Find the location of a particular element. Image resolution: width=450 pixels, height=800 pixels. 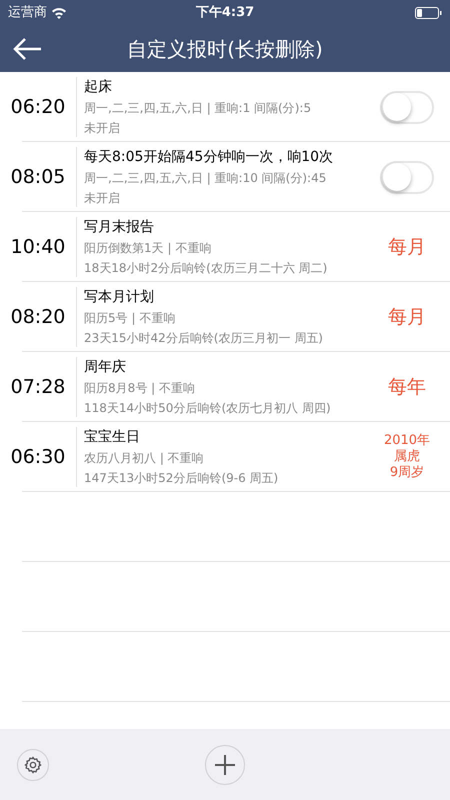

alarm-detail: 农历八月初八 | 不重响 is located at coordinates (144, 458).